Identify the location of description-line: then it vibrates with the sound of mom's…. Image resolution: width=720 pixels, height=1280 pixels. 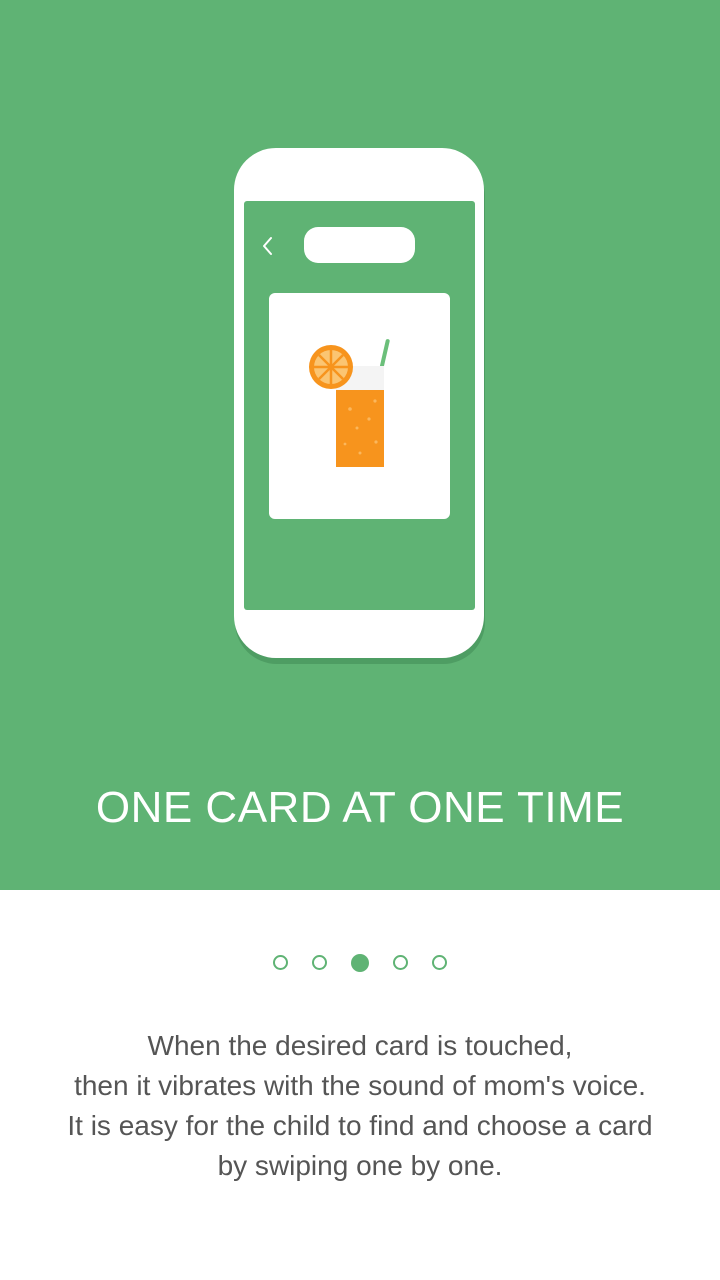
(360, 1085).